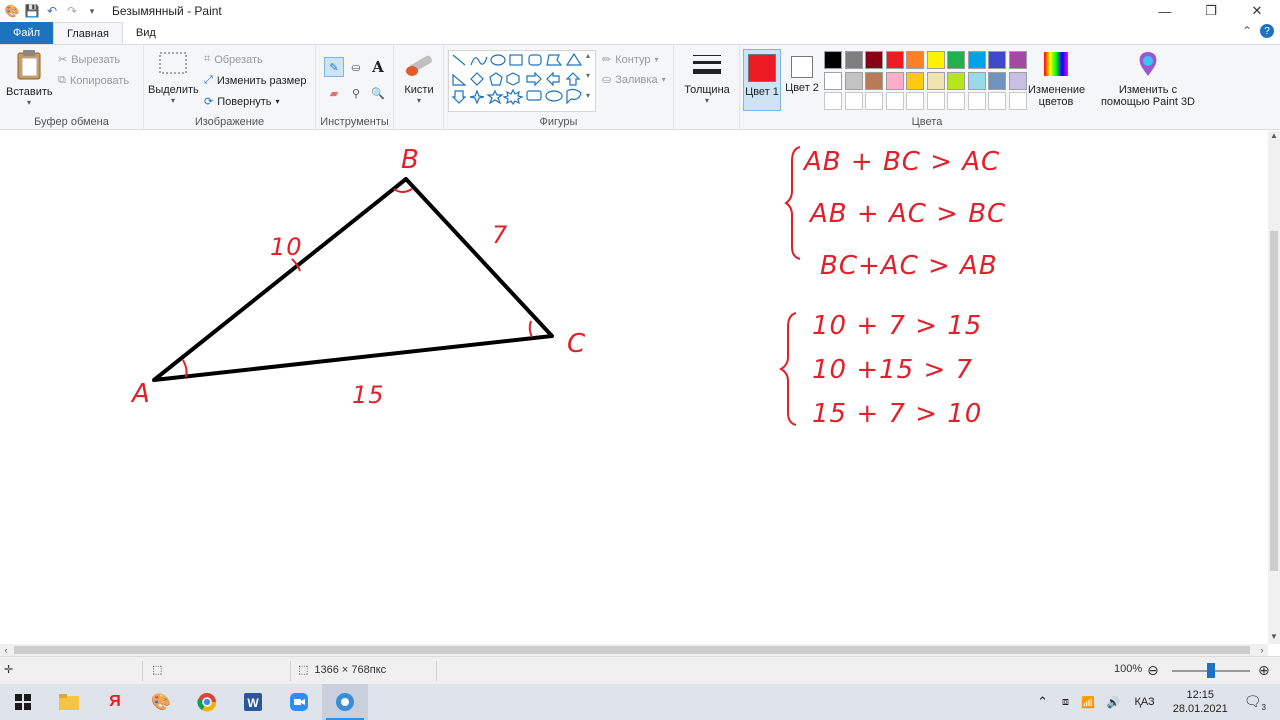  Describe the element at coordinates (1148, 64) in the screenshot. I see `paint3d-icon` at that location.